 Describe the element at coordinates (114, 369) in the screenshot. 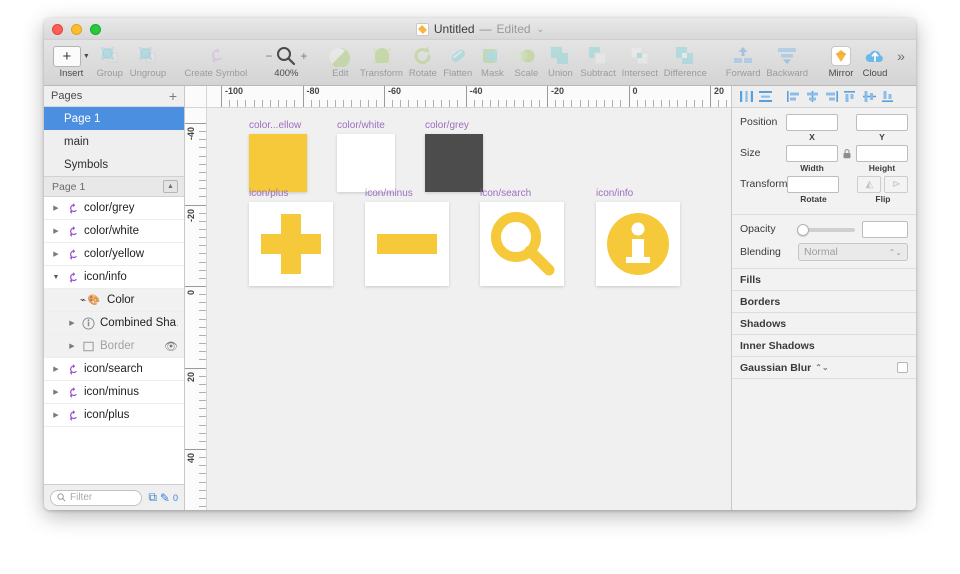

I see `layer-row: ▶ icon/search` at that location.